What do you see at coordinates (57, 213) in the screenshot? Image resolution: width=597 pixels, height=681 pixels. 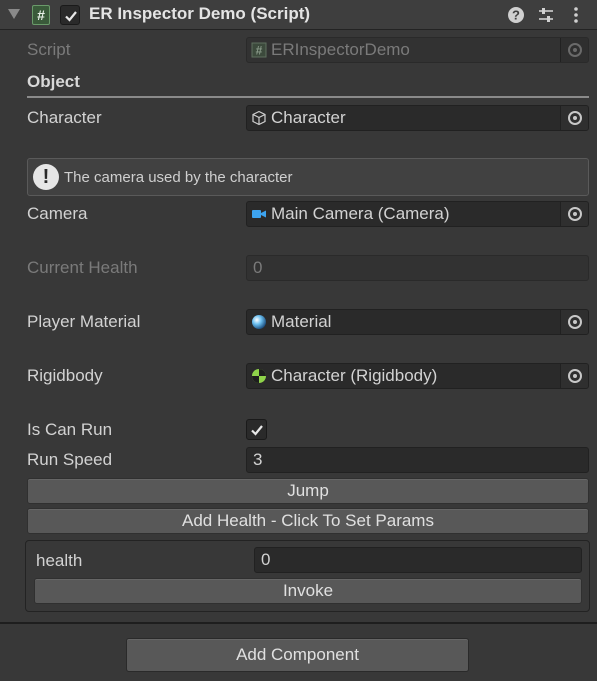 I see `camera-label: Camera` at bounding box center [57, 213].